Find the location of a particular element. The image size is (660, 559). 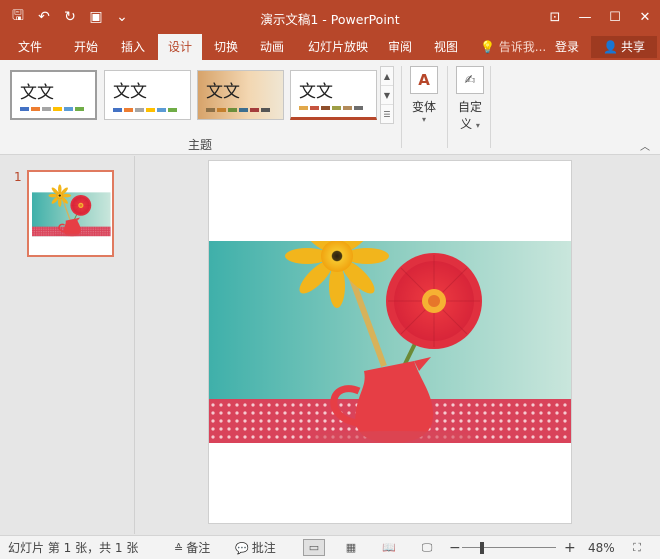

theme-office-2: 文文 is located at coordinates (147, 95).